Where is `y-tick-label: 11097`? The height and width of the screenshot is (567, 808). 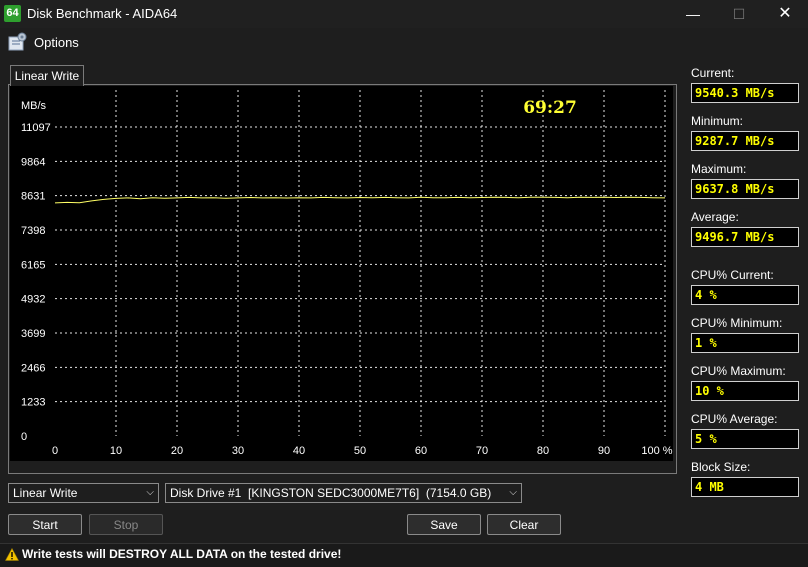
y-tick-label: 11097 is located at coordinates (36, 128).